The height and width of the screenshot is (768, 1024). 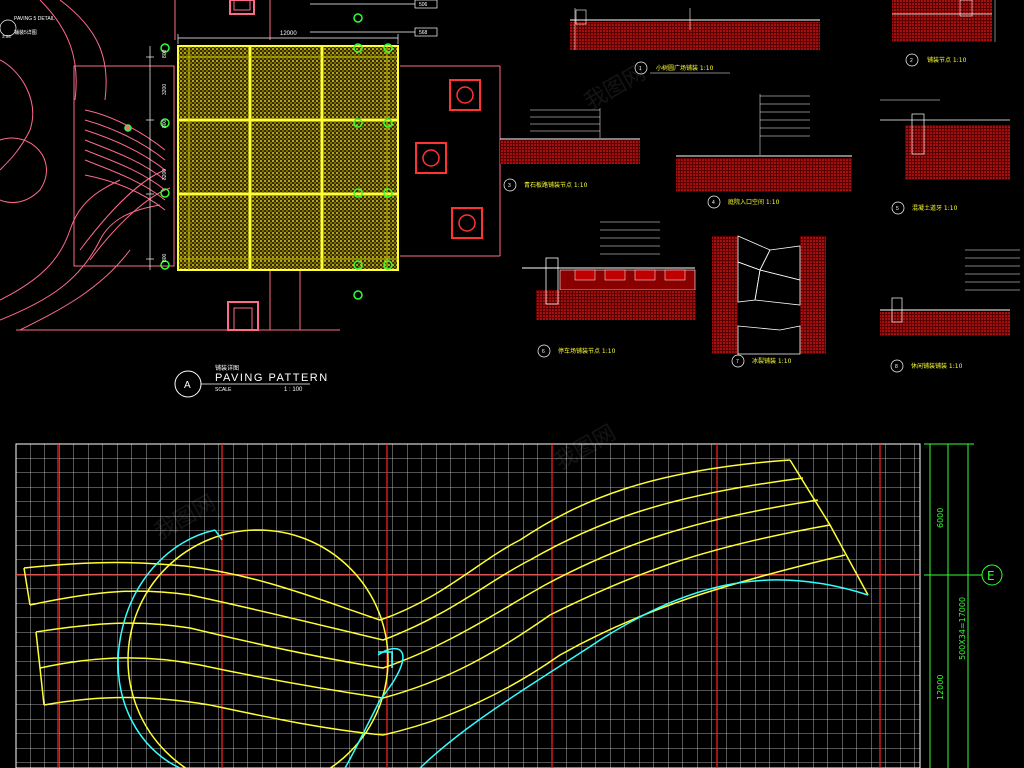 What do you see at coordinates (935, 208) in the screenshot?
I see `section-5-title: 混凝土道牙 1:10` at bounding box center [935, 208].